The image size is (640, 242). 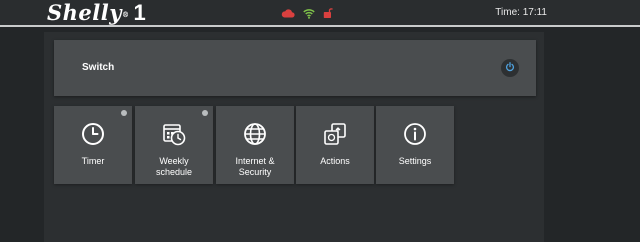 What do you see at coordinates (415, 134) in the screenshot?
I see `info-icon` at bounding box center [415, 134].